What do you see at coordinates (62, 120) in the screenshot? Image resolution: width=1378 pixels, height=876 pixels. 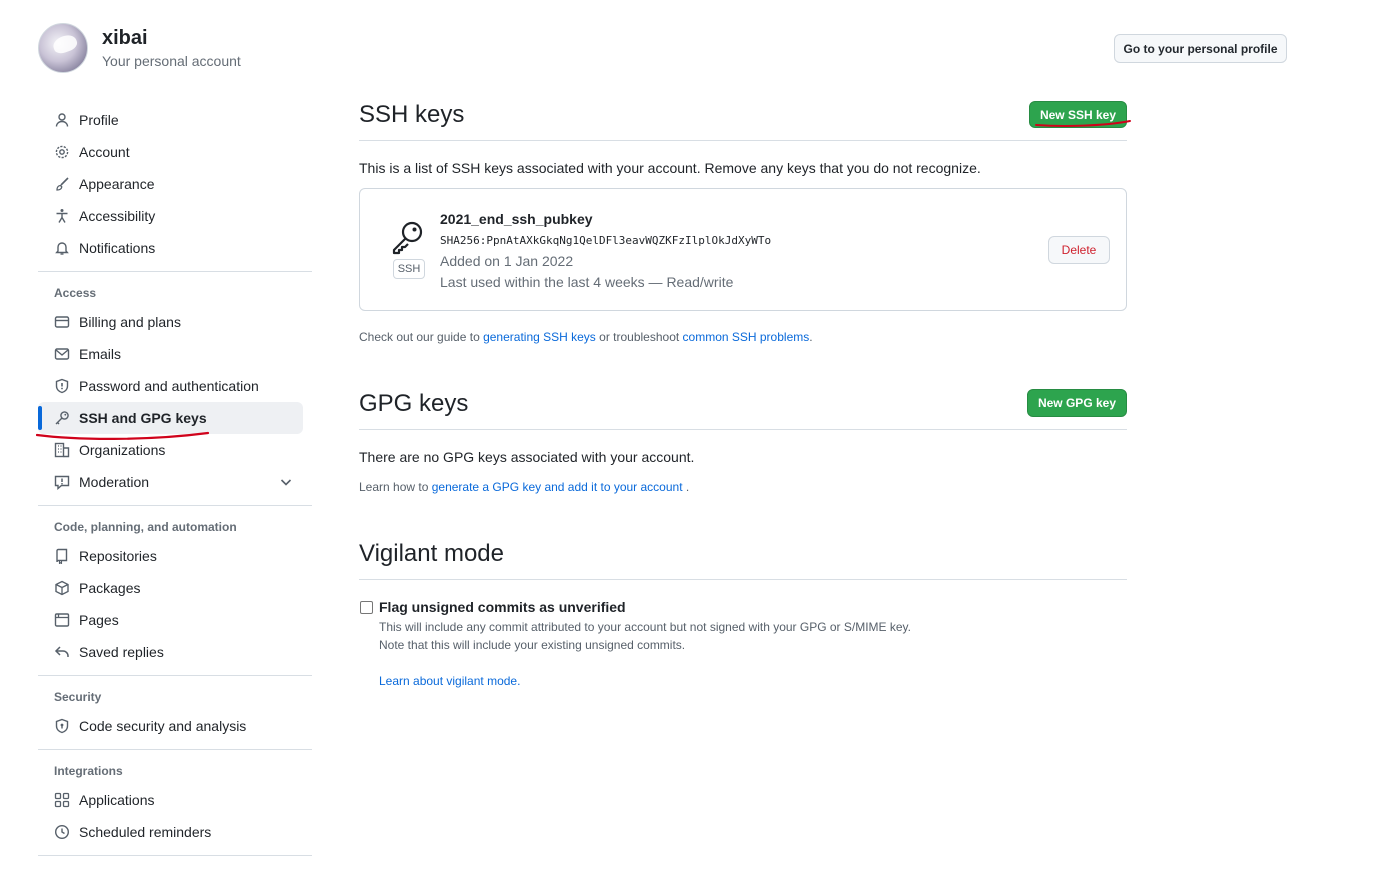 I see `person-icon` at bounding box center [62, 120].